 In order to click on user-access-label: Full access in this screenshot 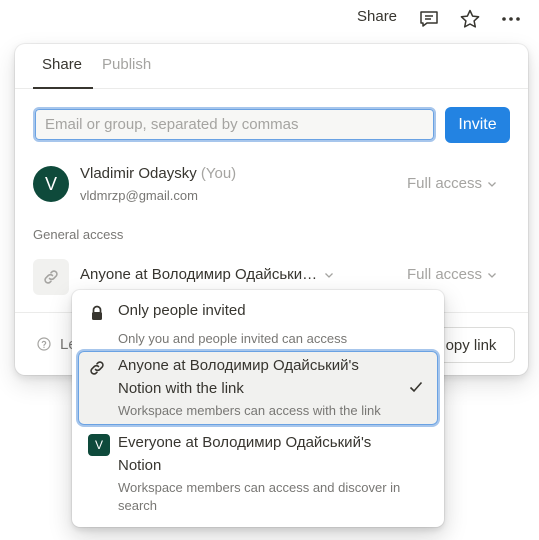, I will do `click(445, 183)`.